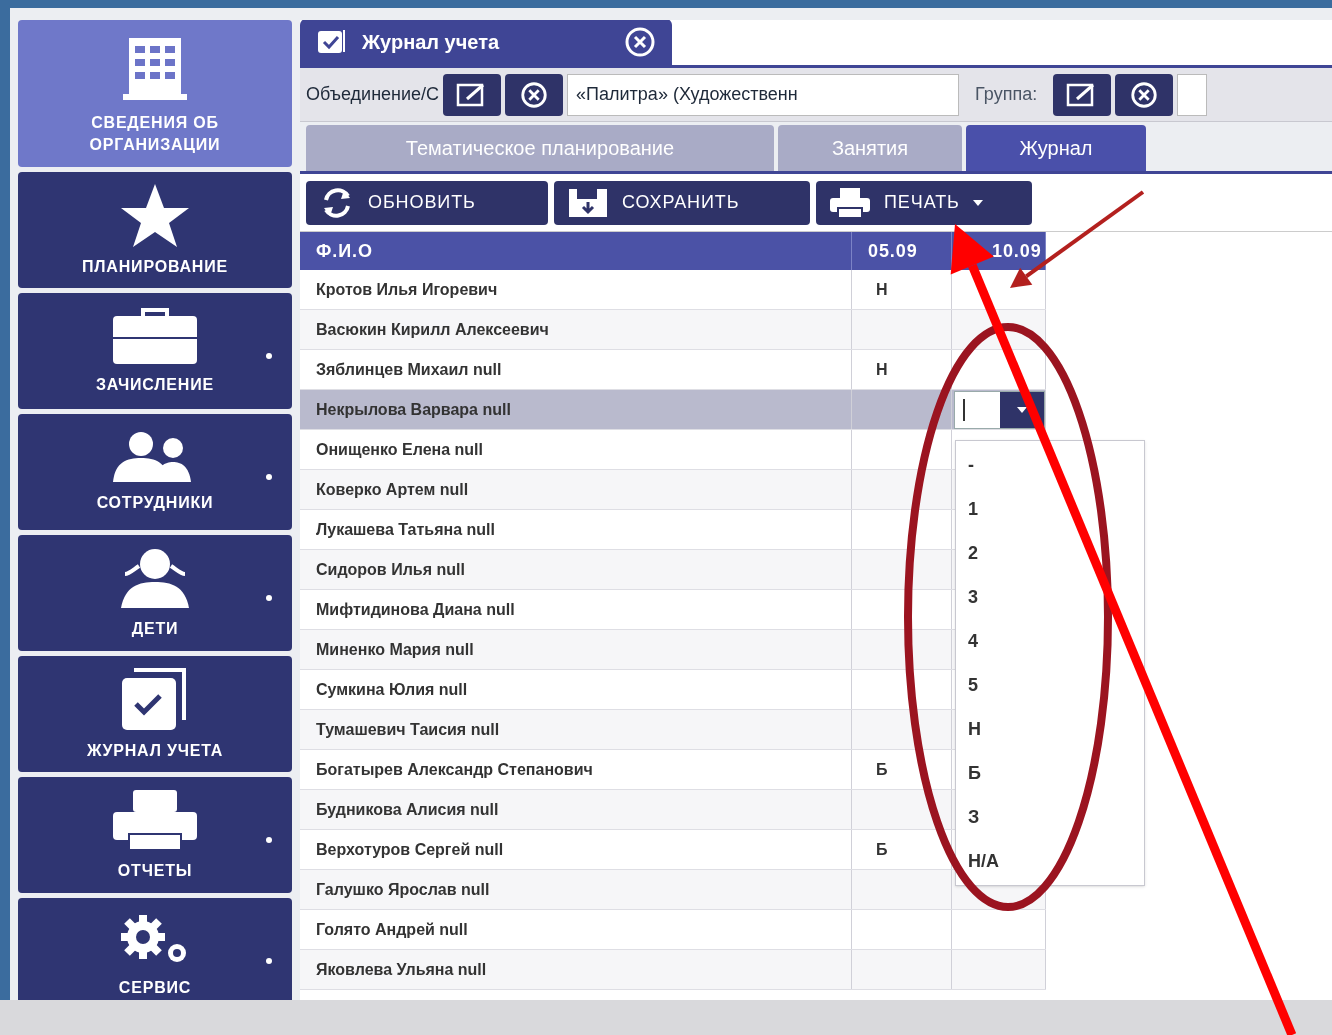  Describe the element at coordinates (1056, 148) in the screenshot. I see `tab: Журнал` at that location.